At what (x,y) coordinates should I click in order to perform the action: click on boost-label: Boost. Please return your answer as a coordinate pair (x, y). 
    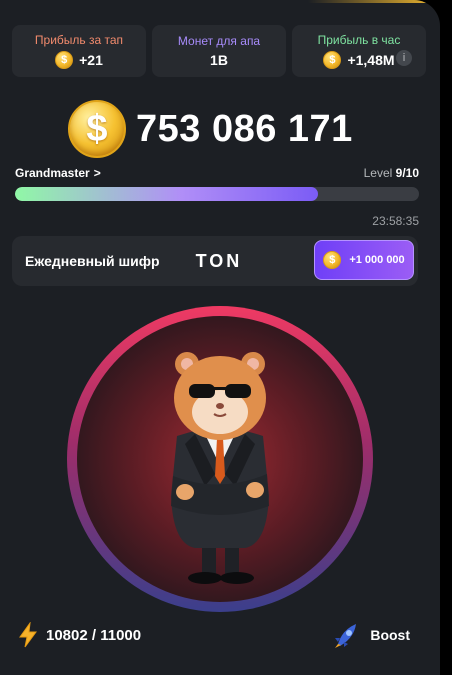
    Looking at the image, I should click on (390, 635).